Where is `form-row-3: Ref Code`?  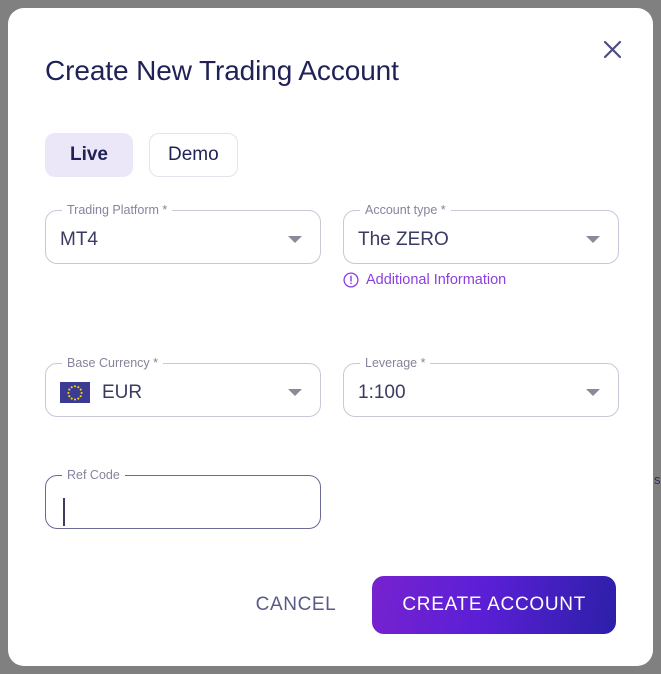
form-row-3: Ref Code is located at coordinates (335, 499).